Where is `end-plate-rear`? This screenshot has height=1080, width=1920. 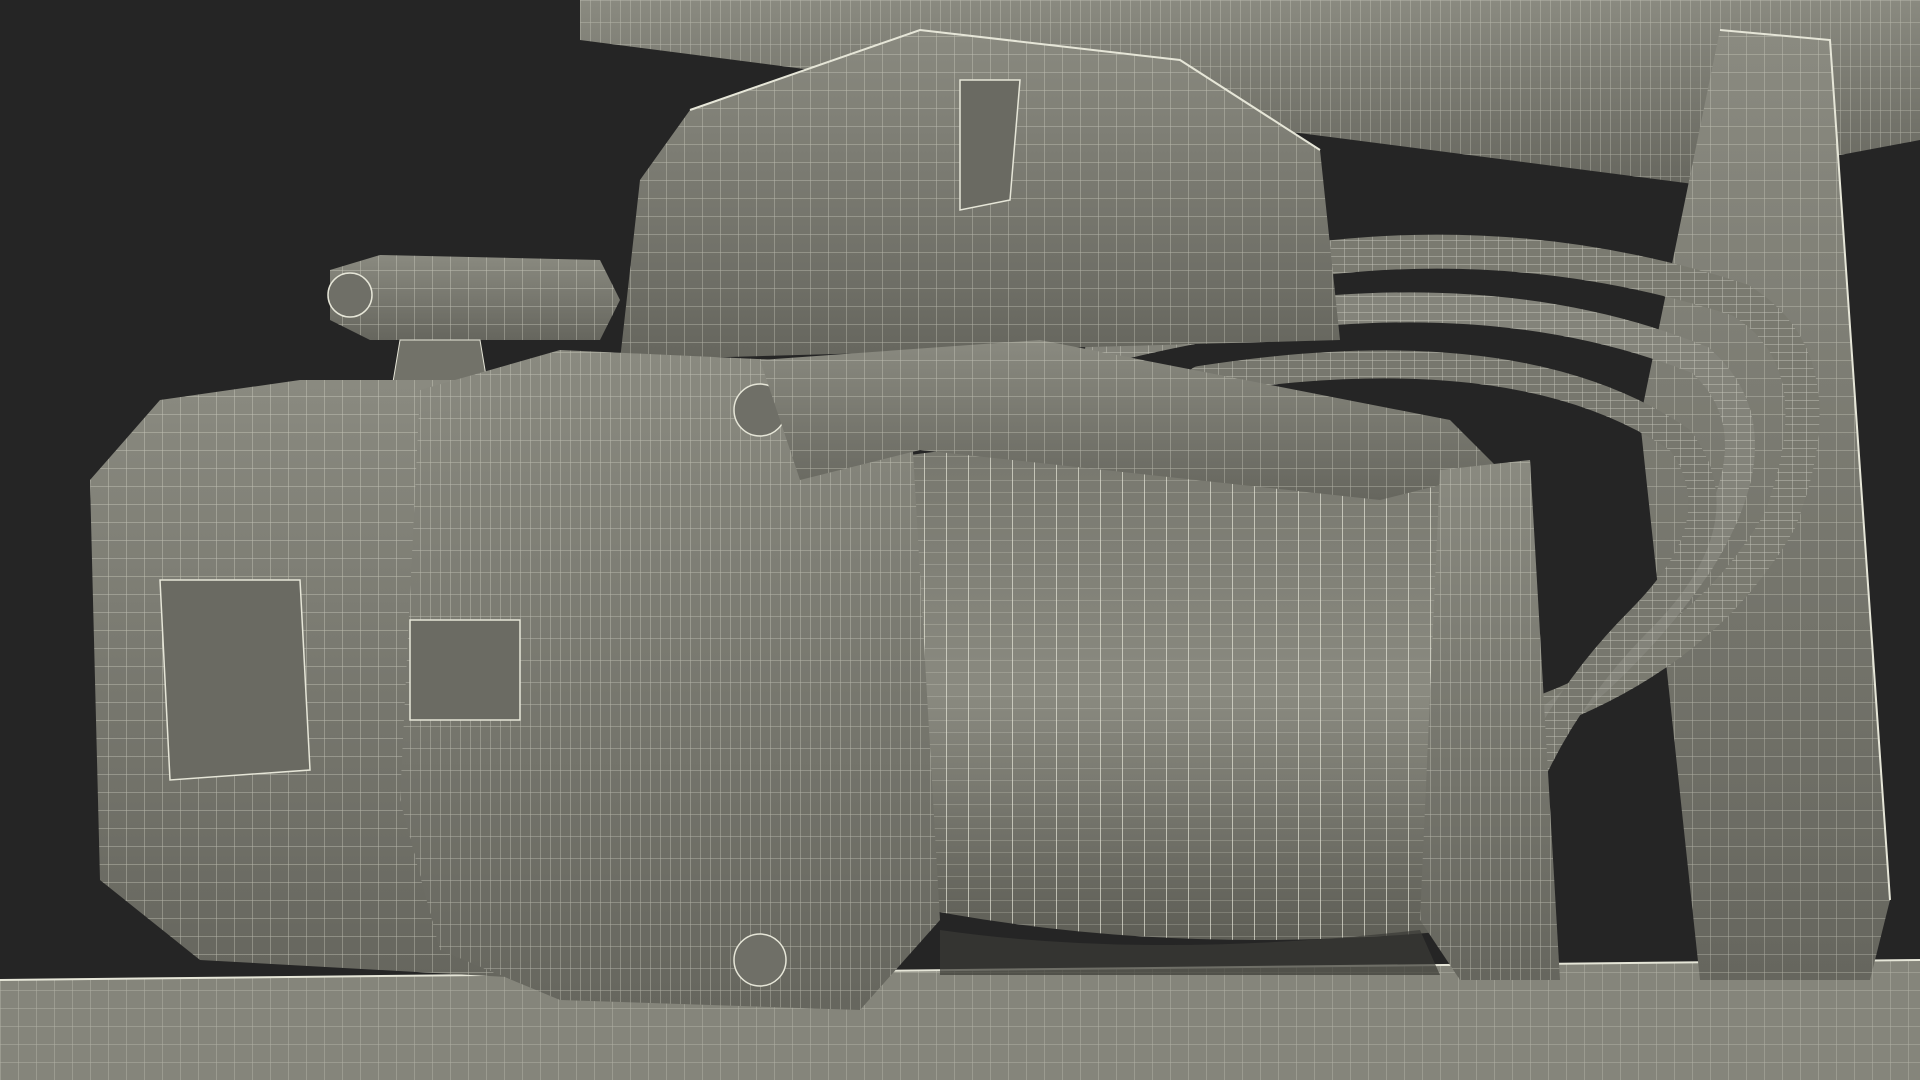
end-plate-rear is located at coordinates (1490, 720).